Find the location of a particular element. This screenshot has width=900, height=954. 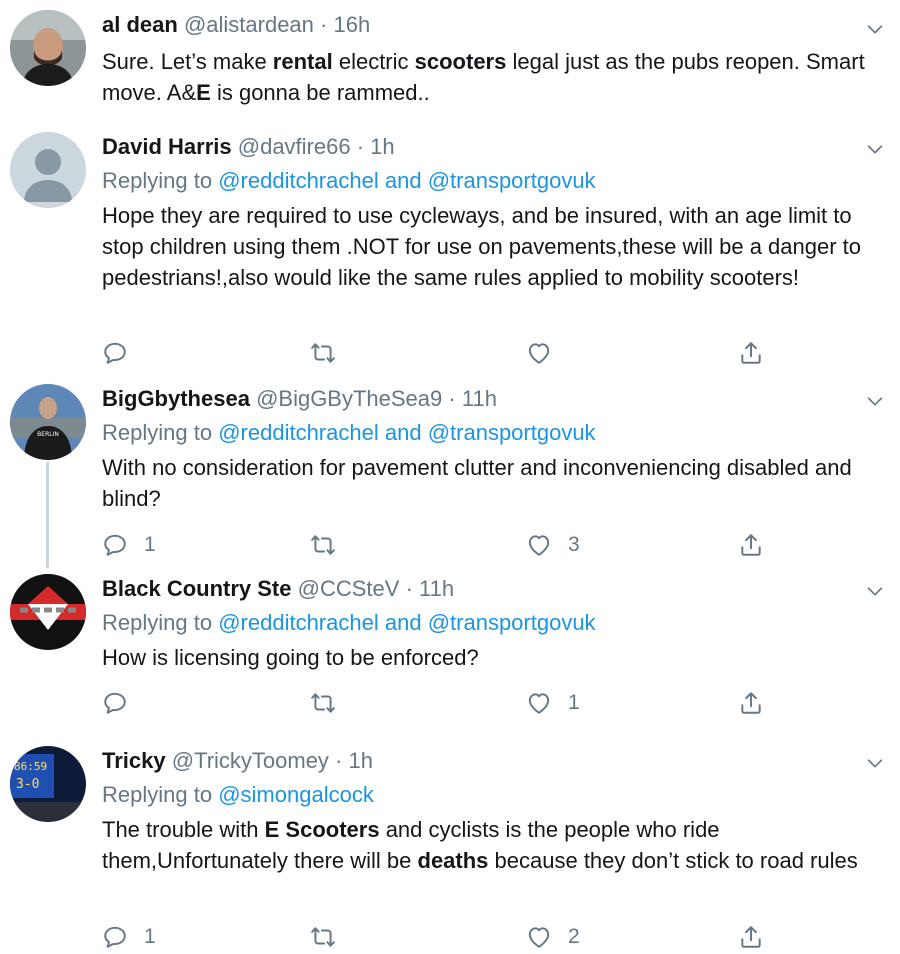

tweet-actions: 1 3 is located at coordinates (442, 545).